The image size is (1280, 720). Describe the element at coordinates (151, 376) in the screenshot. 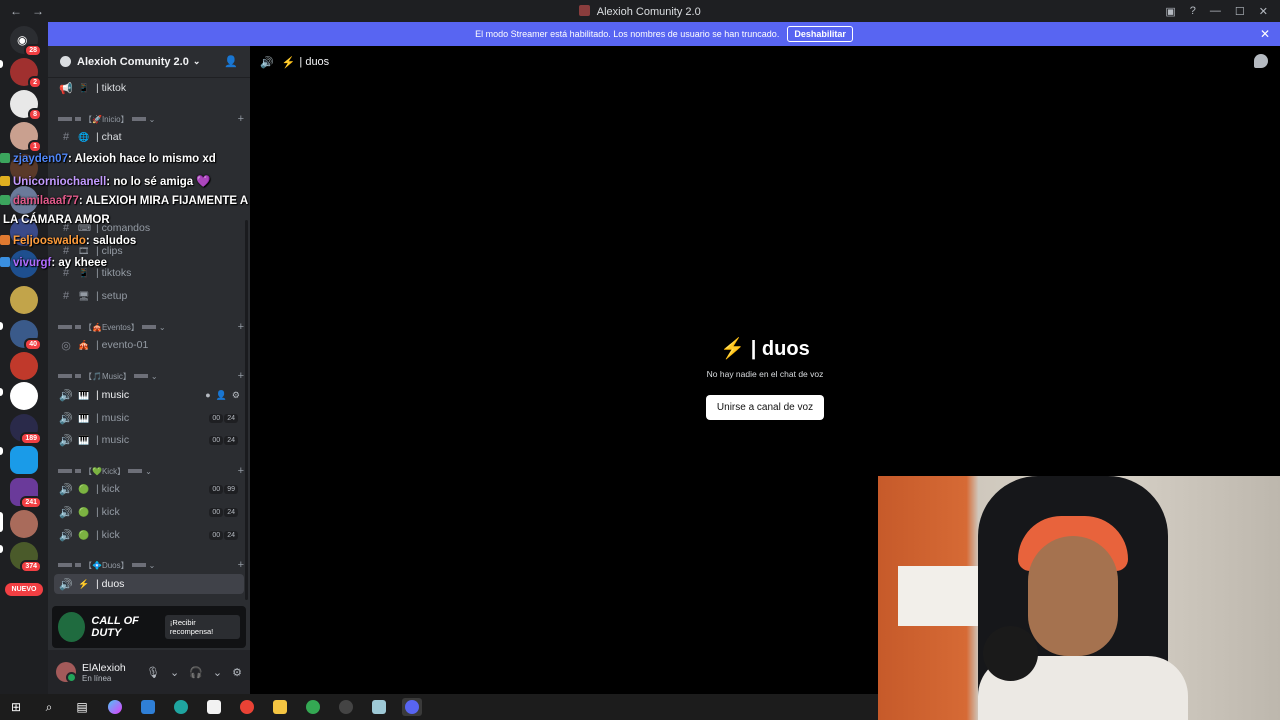

I see `category-music: 【🎵Music】 ⌄ +` at that location.